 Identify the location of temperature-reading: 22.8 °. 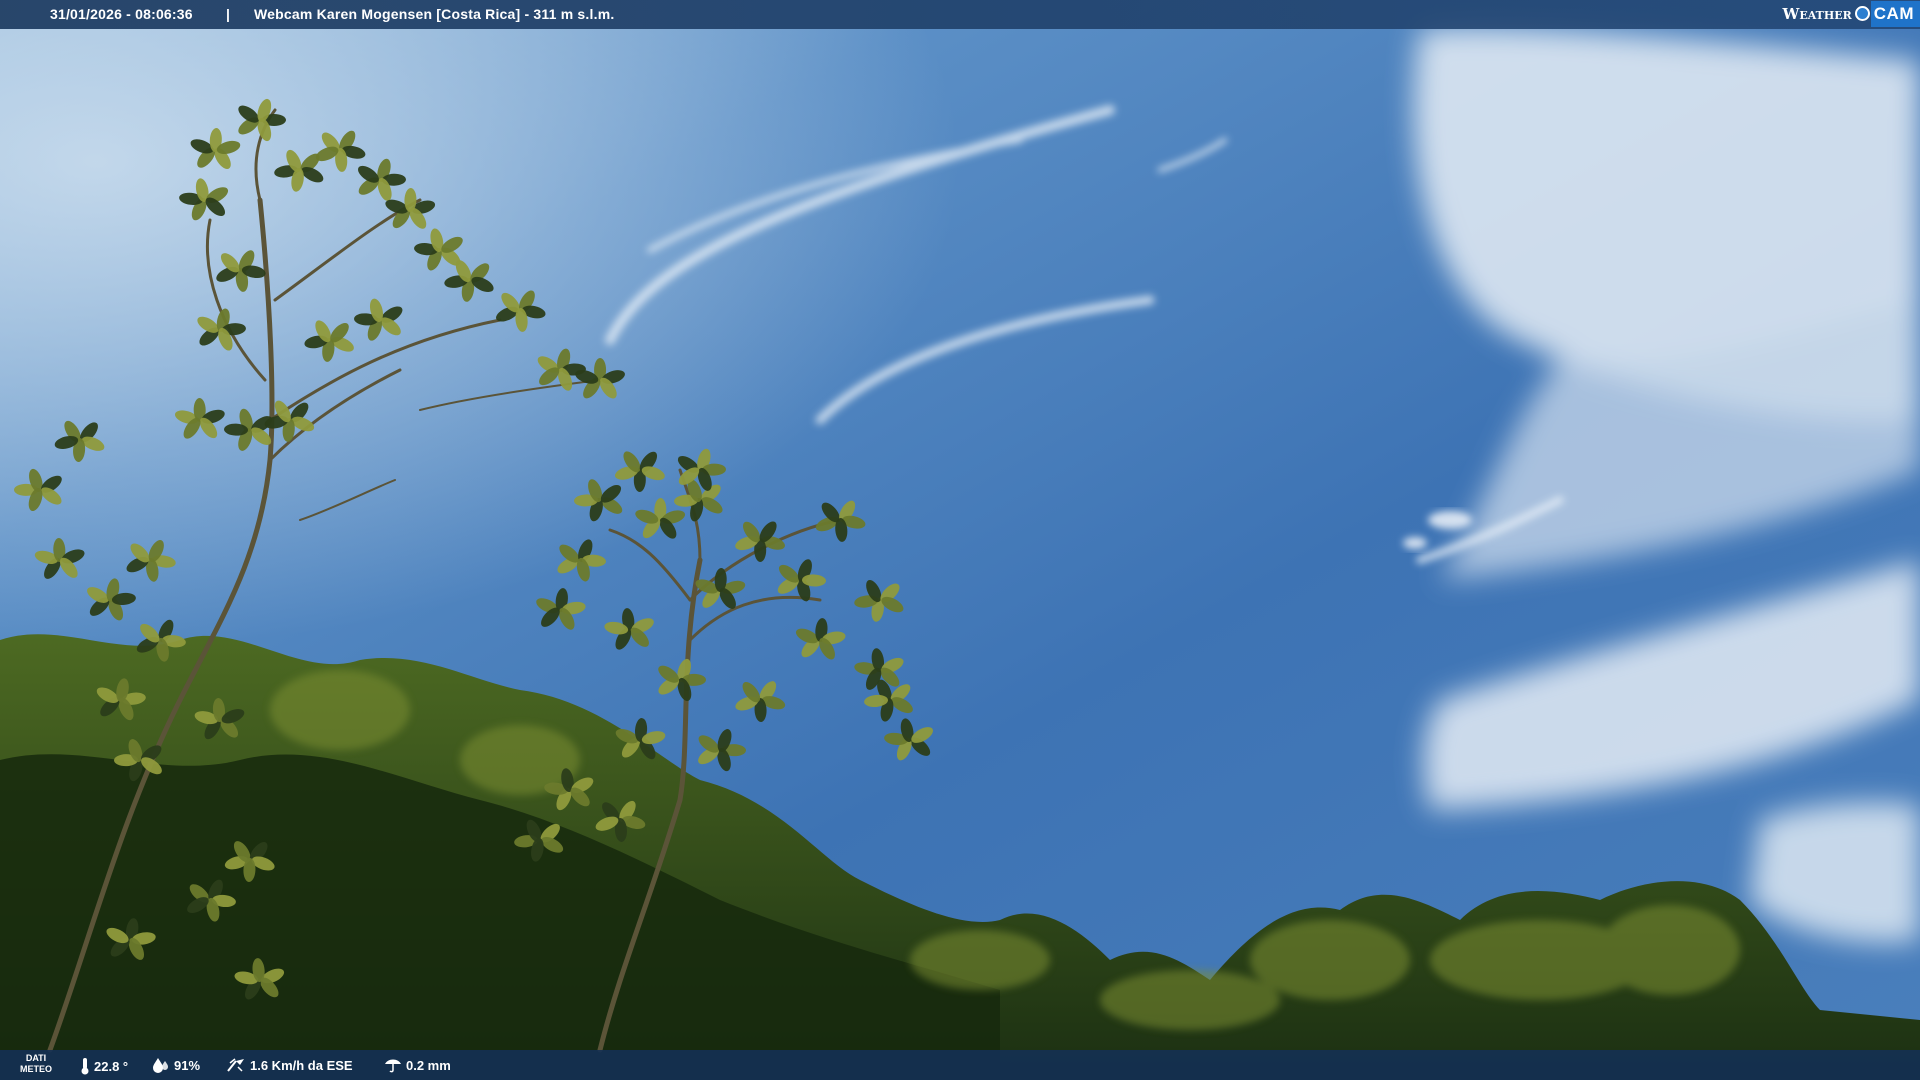
(104, 1066).